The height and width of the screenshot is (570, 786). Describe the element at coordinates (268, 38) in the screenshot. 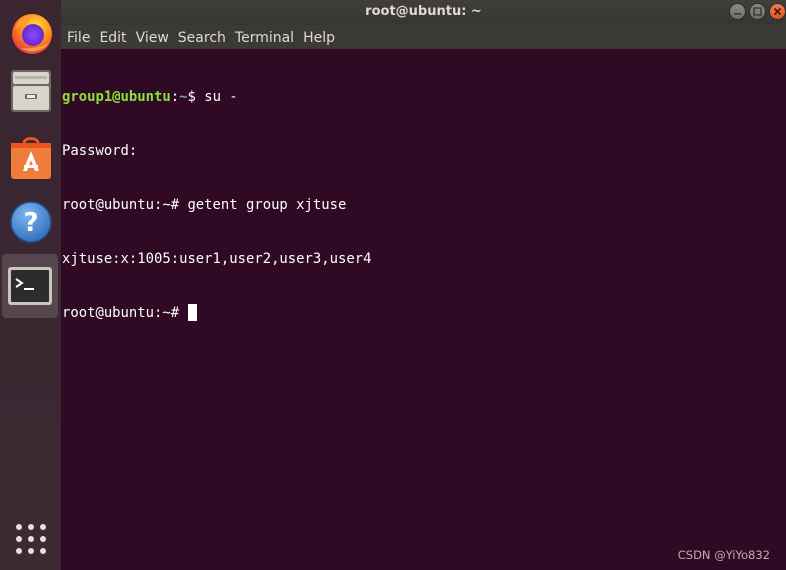

I see `menu-terminal: Terminal` at that location.